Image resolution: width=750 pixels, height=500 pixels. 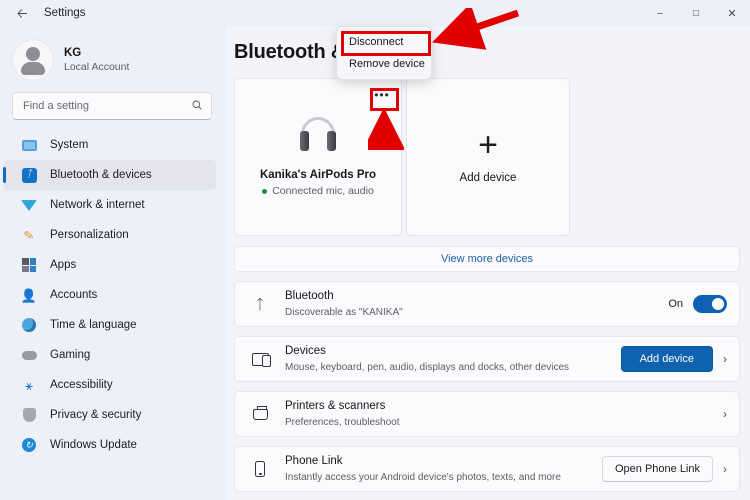 I want to click on row-subtitle: Preferences, troubleshoot, so click(x=342, y=422).